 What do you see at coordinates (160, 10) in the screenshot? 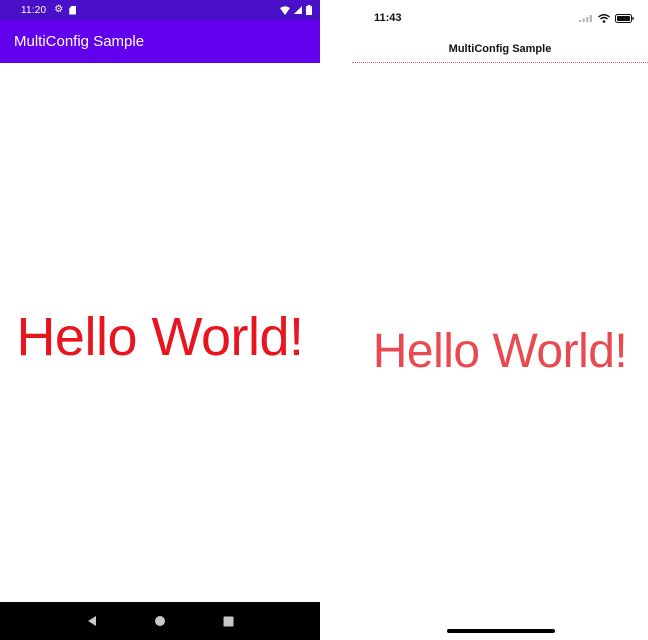
I see `android-status-bar: 11:20 ⚙` at bounding box center [160, 10].